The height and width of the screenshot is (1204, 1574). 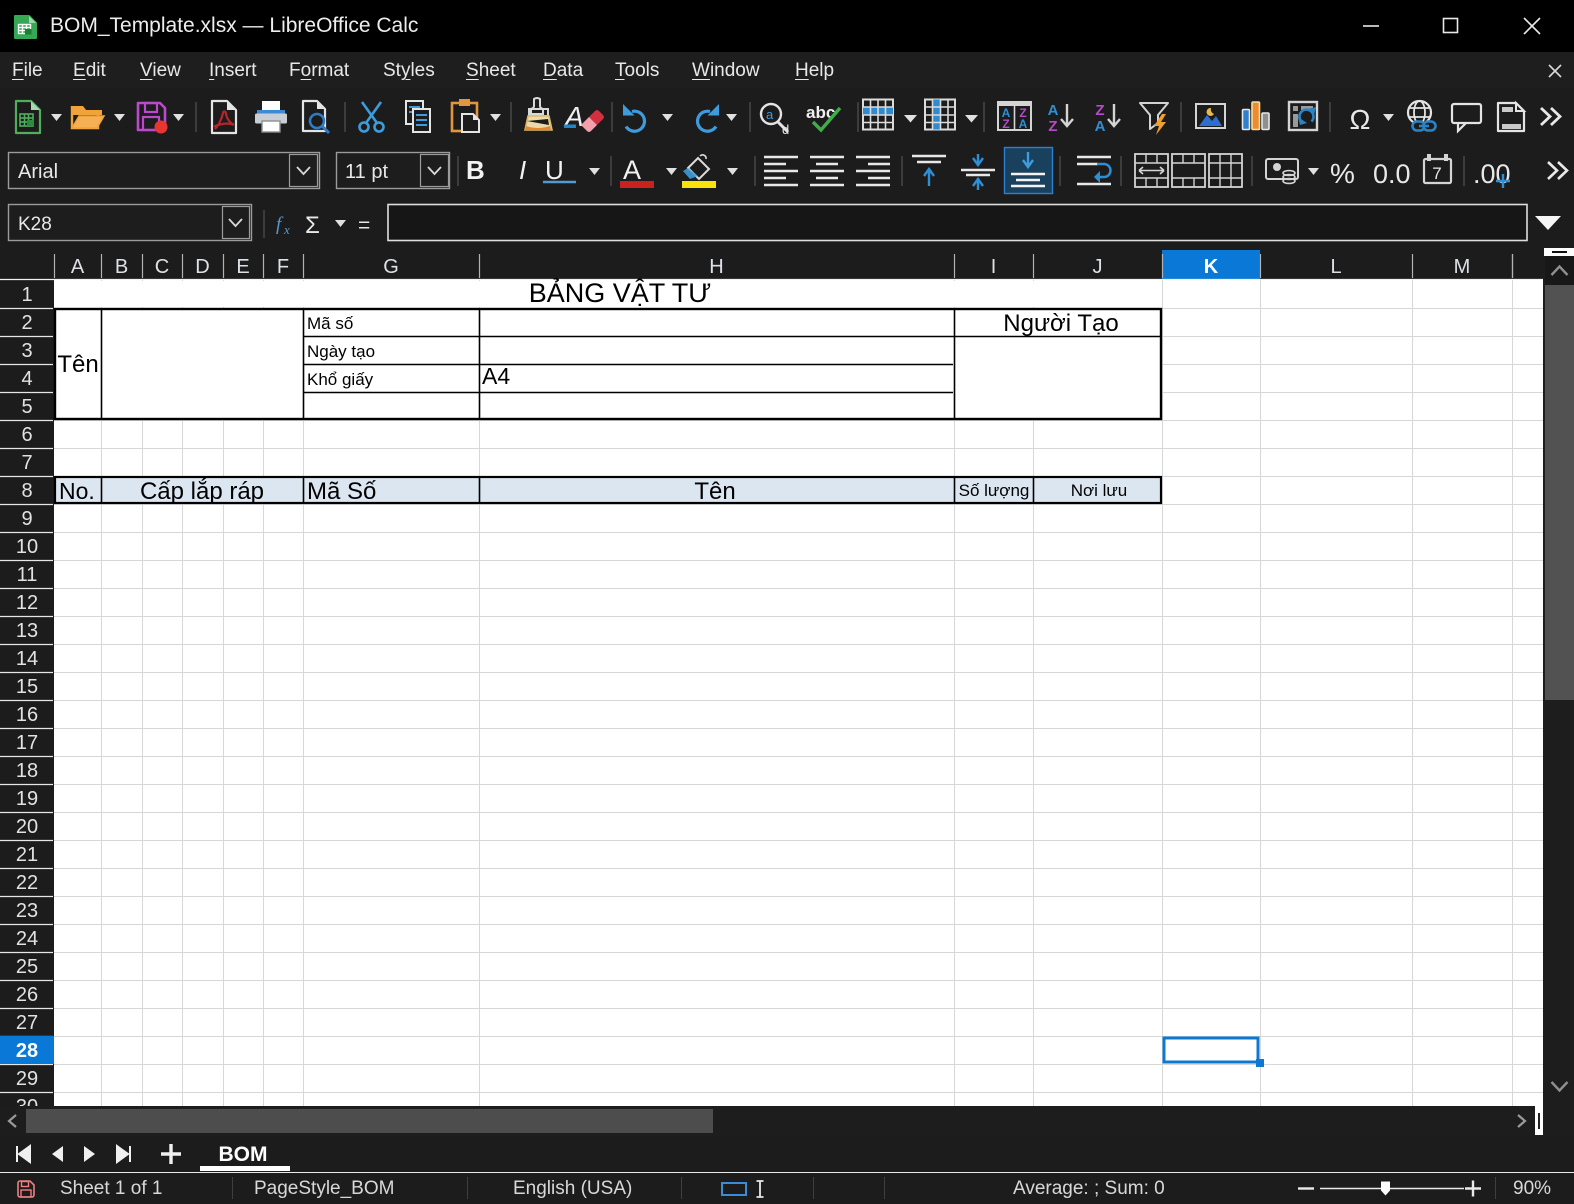 What do you see at coordinates (391, 267) in the screenshot?
I see `svg-text: G` at bounding box center [391, 267].